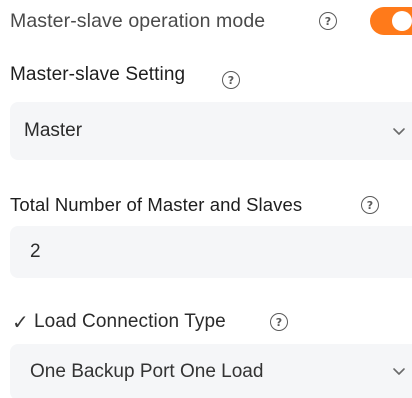  I want to click on load-type-label-row: ✓ Load Connection Type ?, so click(206, 322).